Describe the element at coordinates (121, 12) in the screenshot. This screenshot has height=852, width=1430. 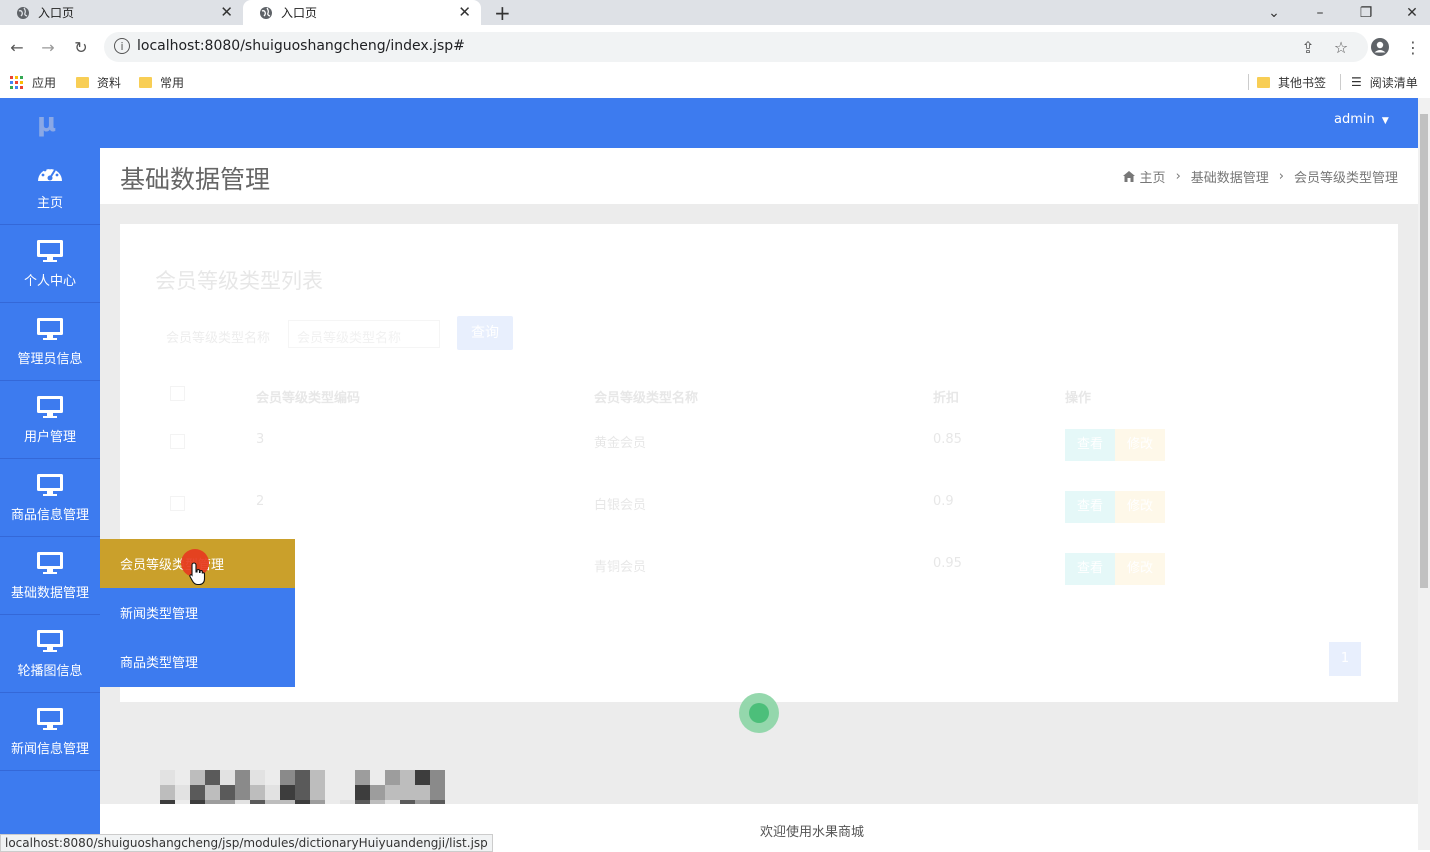
I see `browser-tab: 入口页 ✕` at that location.